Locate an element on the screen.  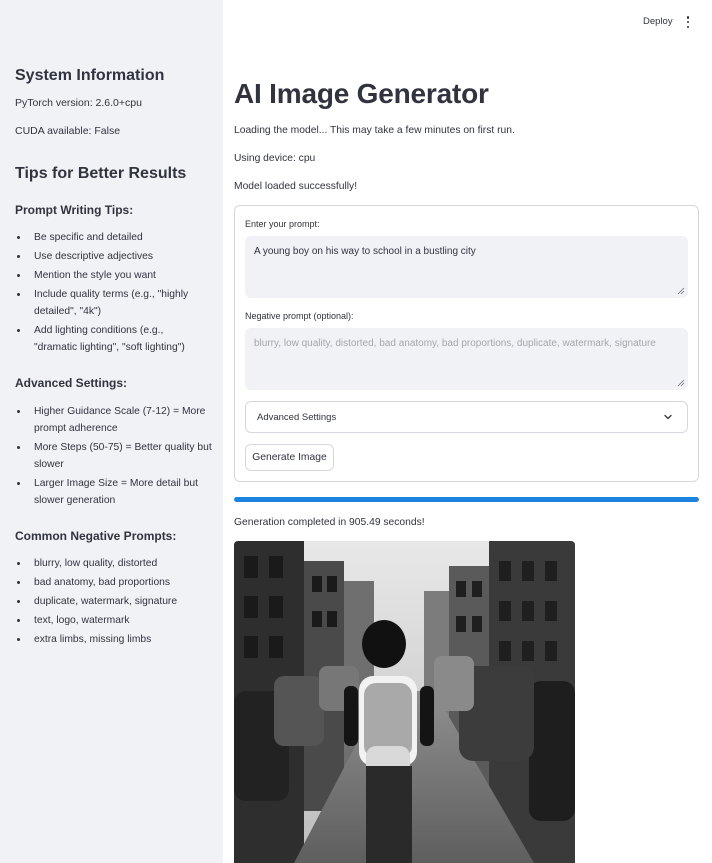
device-message: Using device: cpu is located at coordinates (275, 158).